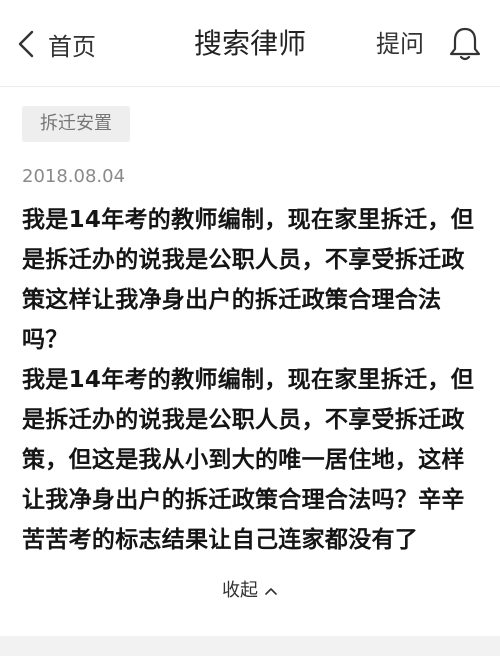 This screenshot has width=500, height=656. Describe the element at coordinates (465, 44) in the screenshot. I see `bell-icon` at that location.